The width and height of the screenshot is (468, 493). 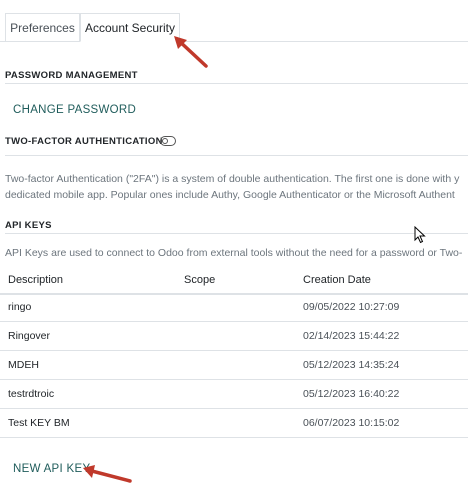 What do you see at coordinates (20, 307) in the screenshot?
I see `row-description: ringo` at bounding box center [20, 307].